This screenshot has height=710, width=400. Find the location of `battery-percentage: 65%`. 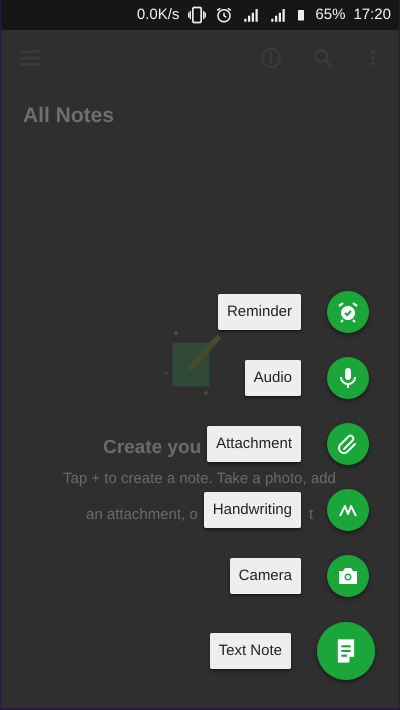

battery-percentage: 65% is located at coordinates (330, 14).